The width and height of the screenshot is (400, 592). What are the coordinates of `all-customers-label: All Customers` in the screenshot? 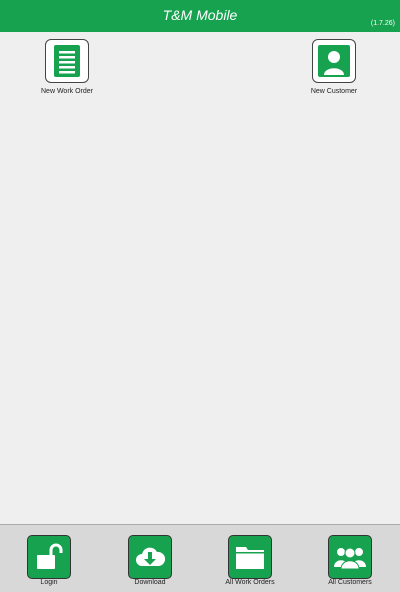 It's located at (350, 582).